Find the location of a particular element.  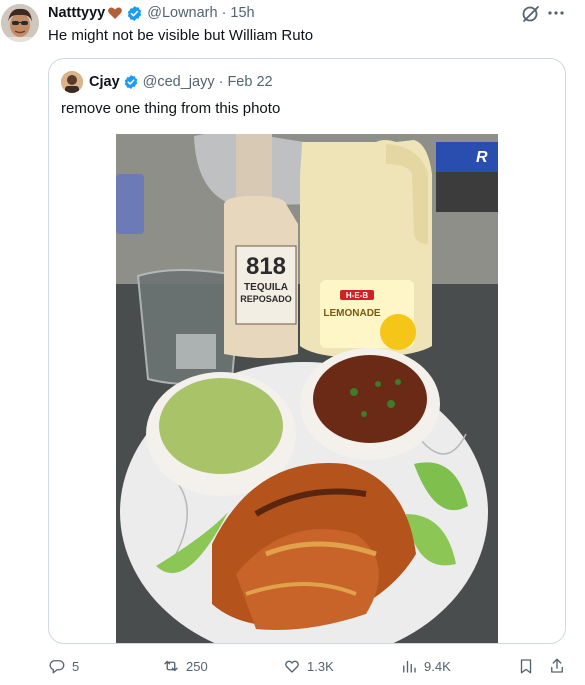

like-button: 1.3K is located at coordinates (308, 666).